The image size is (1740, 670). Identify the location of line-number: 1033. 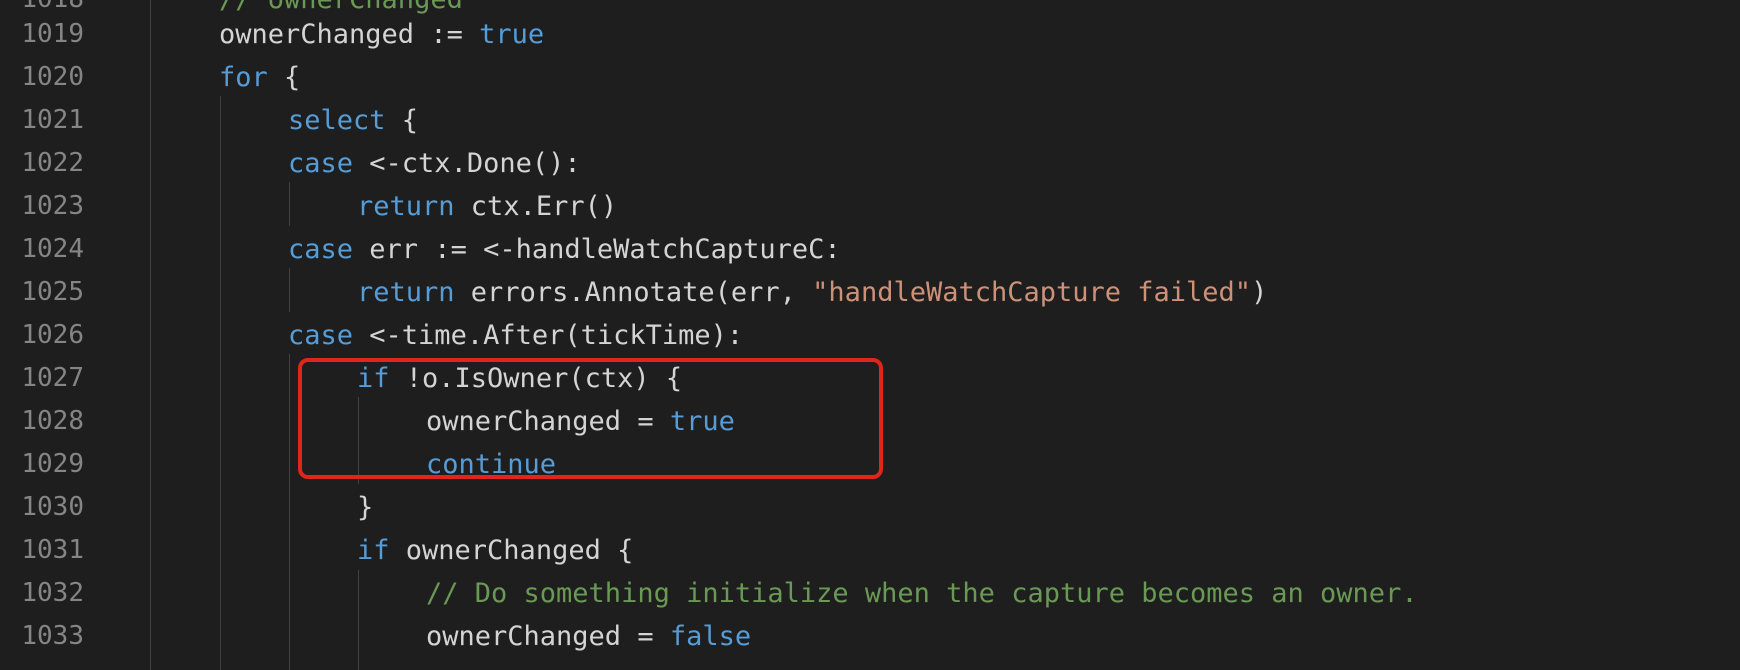
(52, 636).